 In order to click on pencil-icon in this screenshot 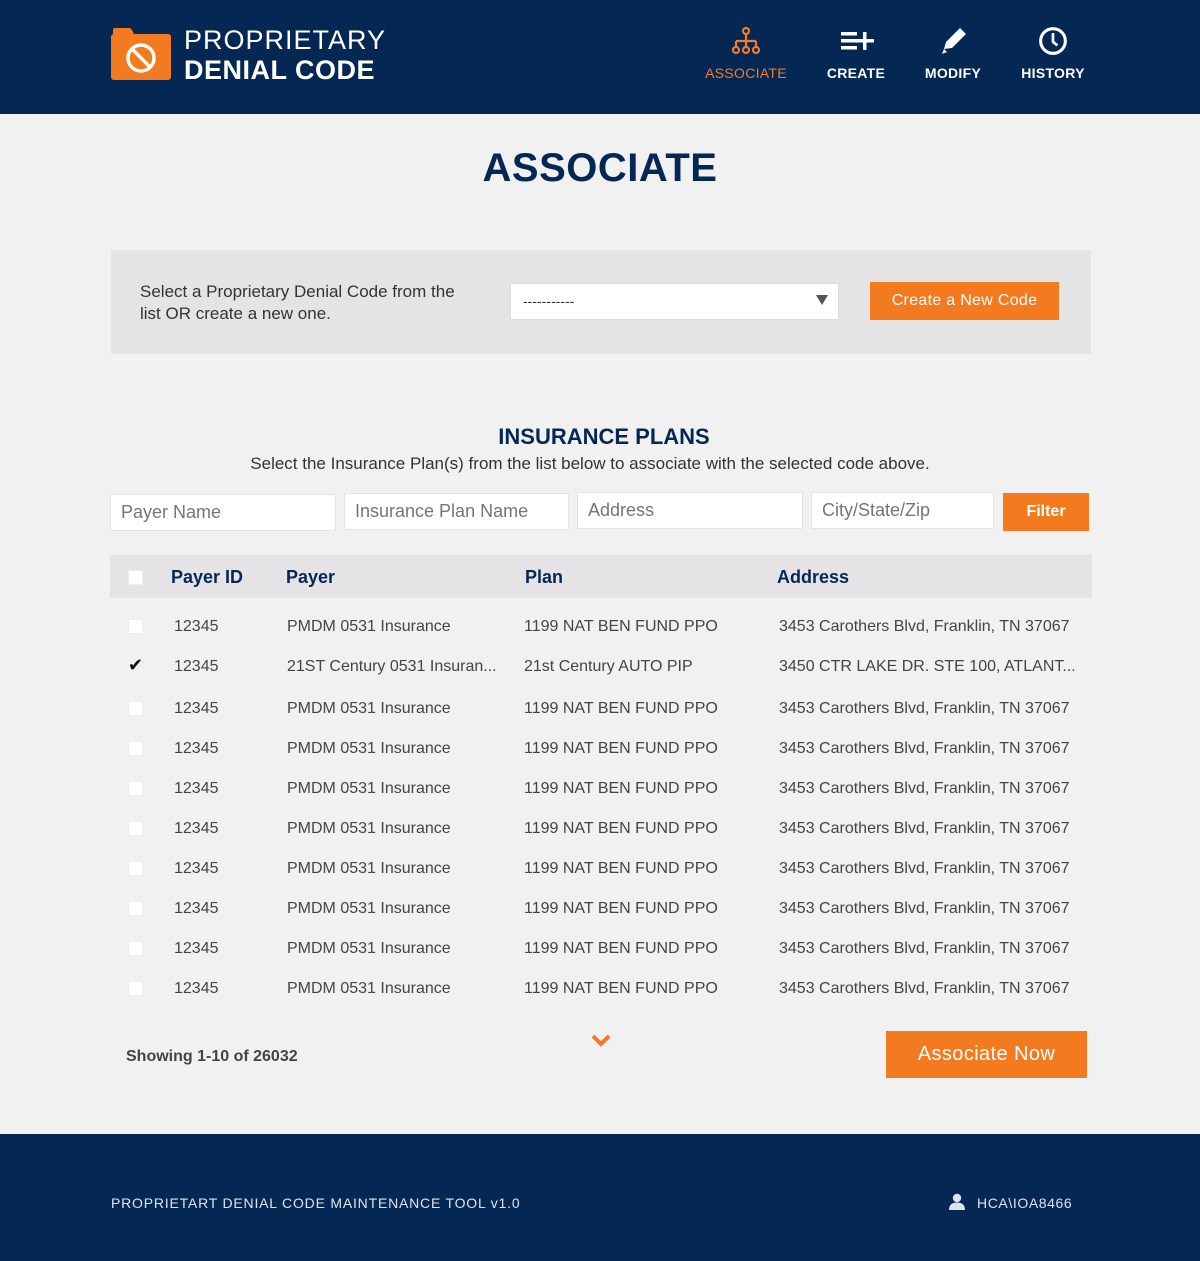, I will do `click(954, 41)`.